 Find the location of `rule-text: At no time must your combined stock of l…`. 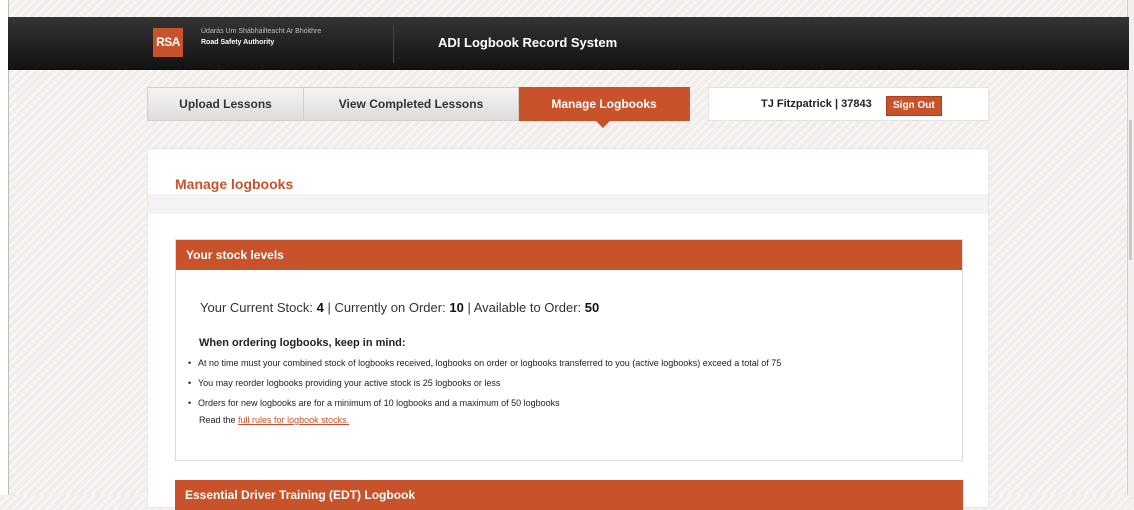

rule-text: At no time must your combined stock of l… is located at coordinates (490, 363).